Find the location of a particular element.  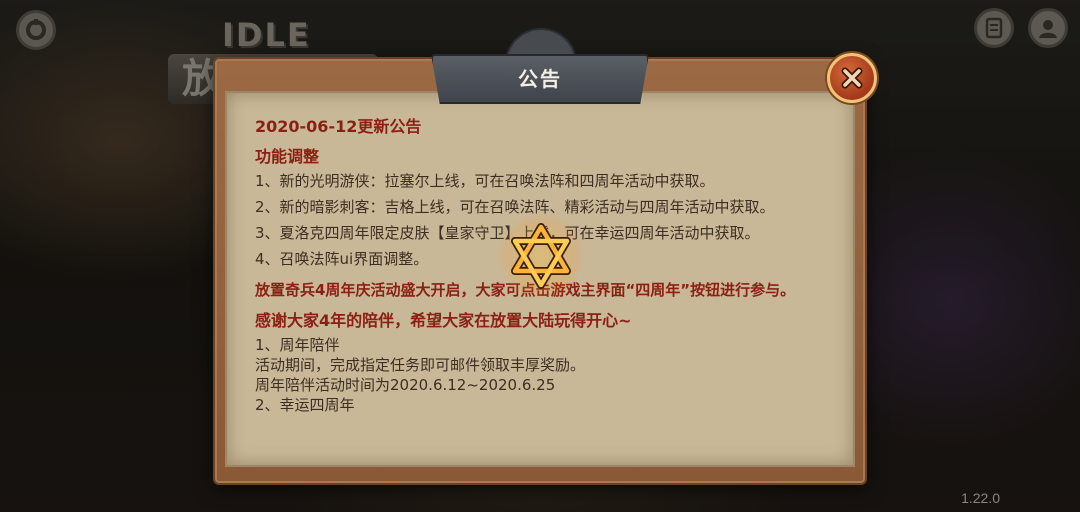

section-title: 1、周年陪伴 is located at coordinates (297, 345).